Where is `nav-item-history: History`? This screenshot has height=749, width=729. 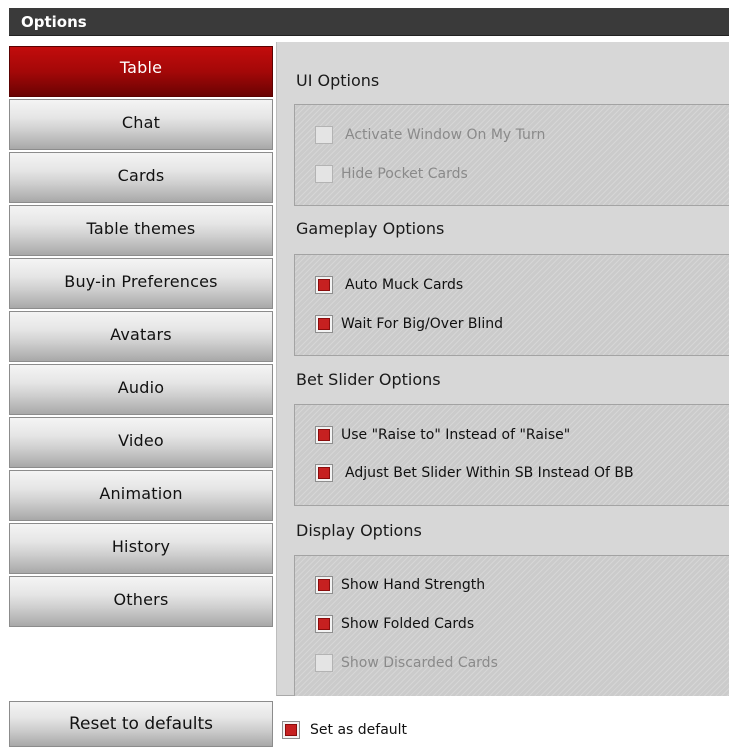
nav-item-history: History is located at coordinates (141, 548).